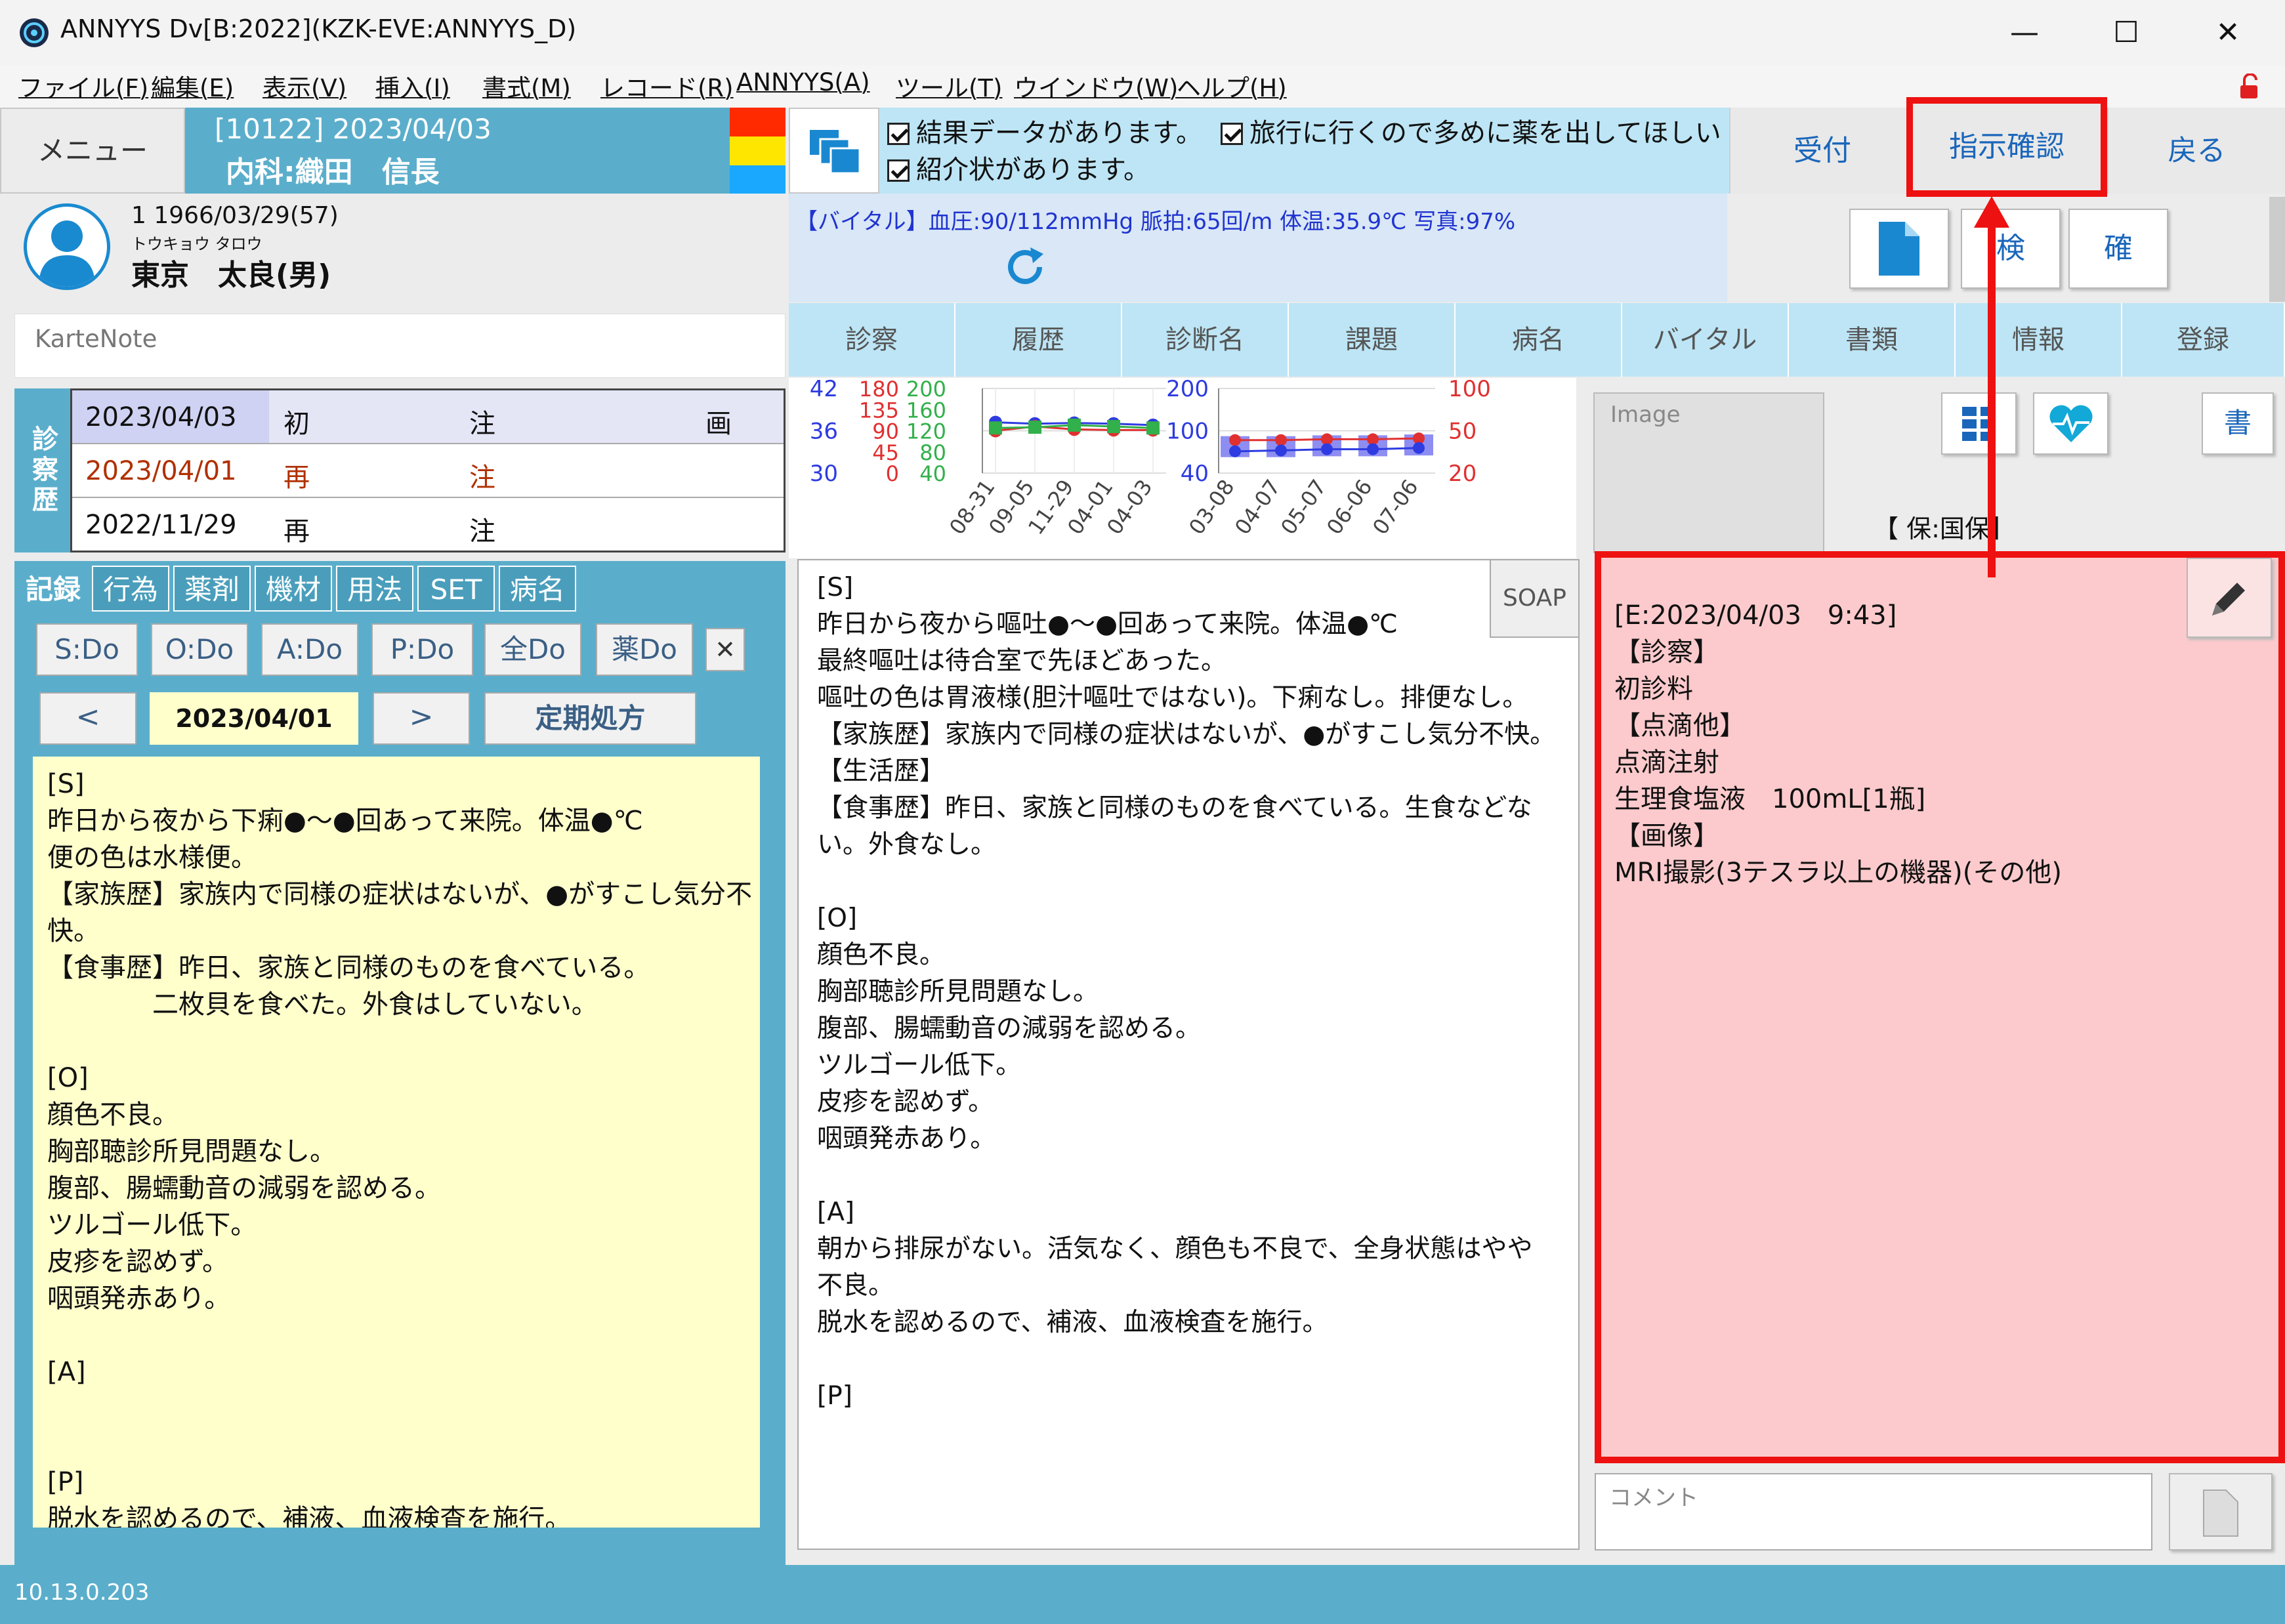 The width and height of the screenshot is (2285, 1624). I want to click on visit-dept-doctor: 内科:織田 信長, so click(333, 172).